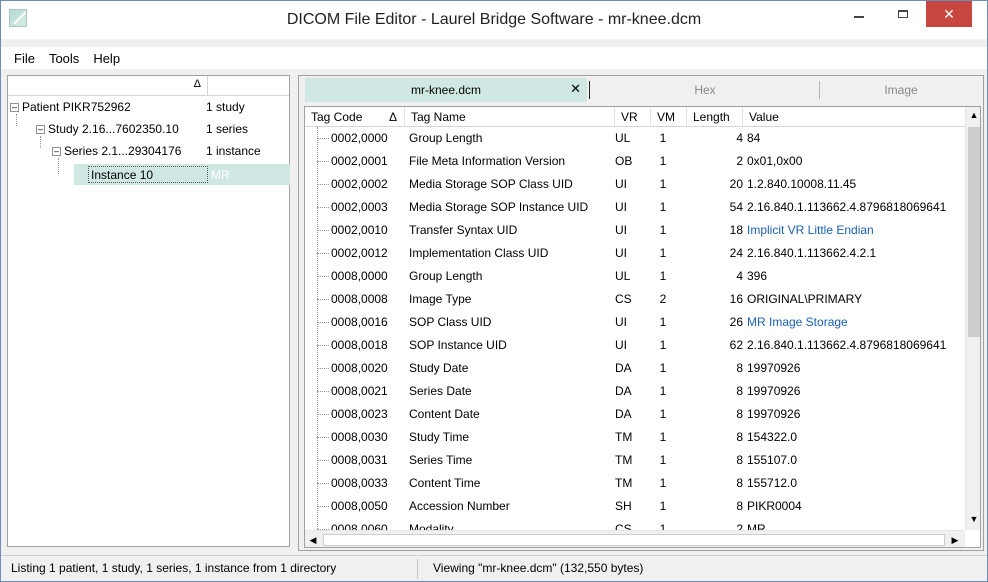 The image size is (988, 582). I want to click on close-button: ✕, so click(949, 14).